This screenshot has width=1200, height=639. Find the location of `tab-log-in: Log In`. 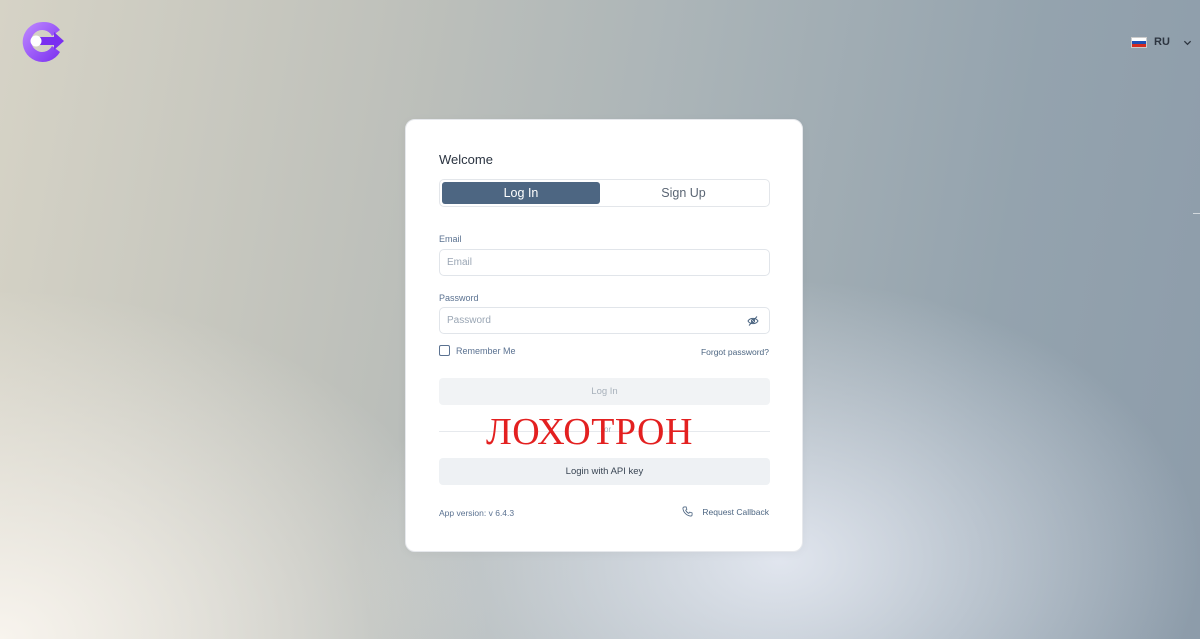

tab-log-in: Log In is located at coordinates (521, 193).